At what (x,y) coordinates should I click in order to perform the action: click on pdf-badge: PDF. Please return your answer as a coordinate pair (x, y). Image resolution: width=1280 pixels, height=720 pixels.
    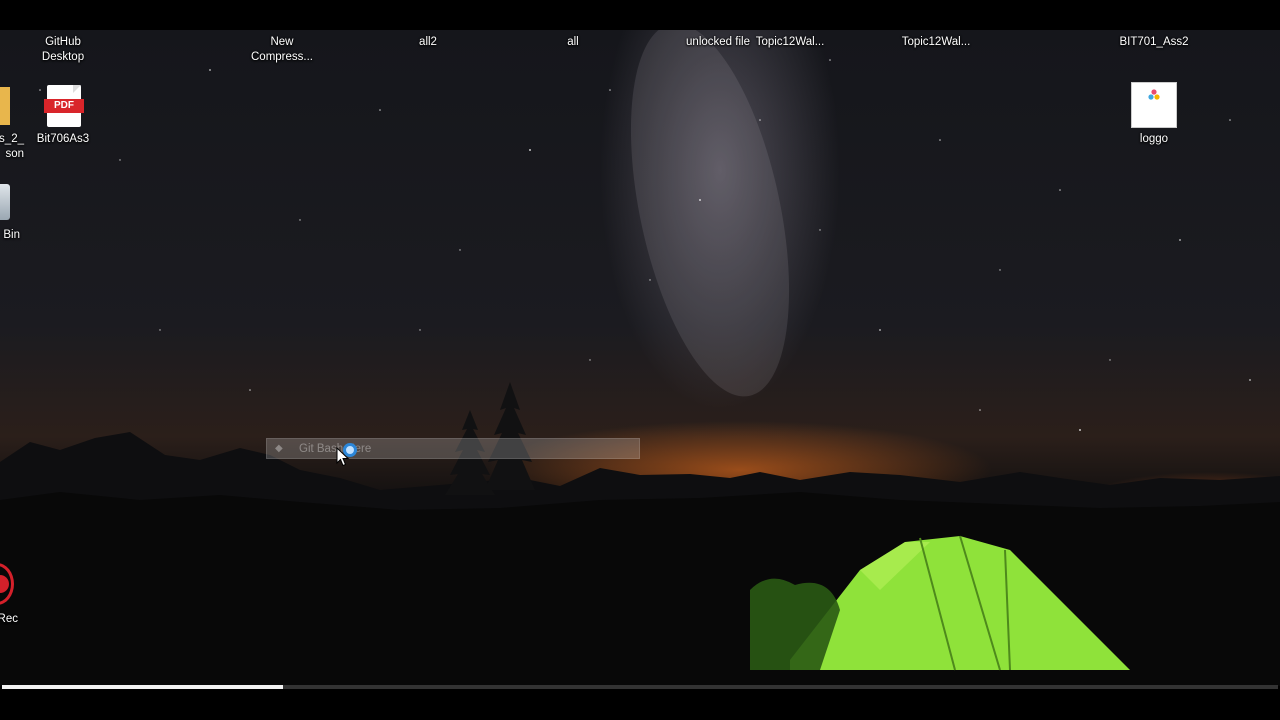
    Looking at the image, I should click on (64, 106).